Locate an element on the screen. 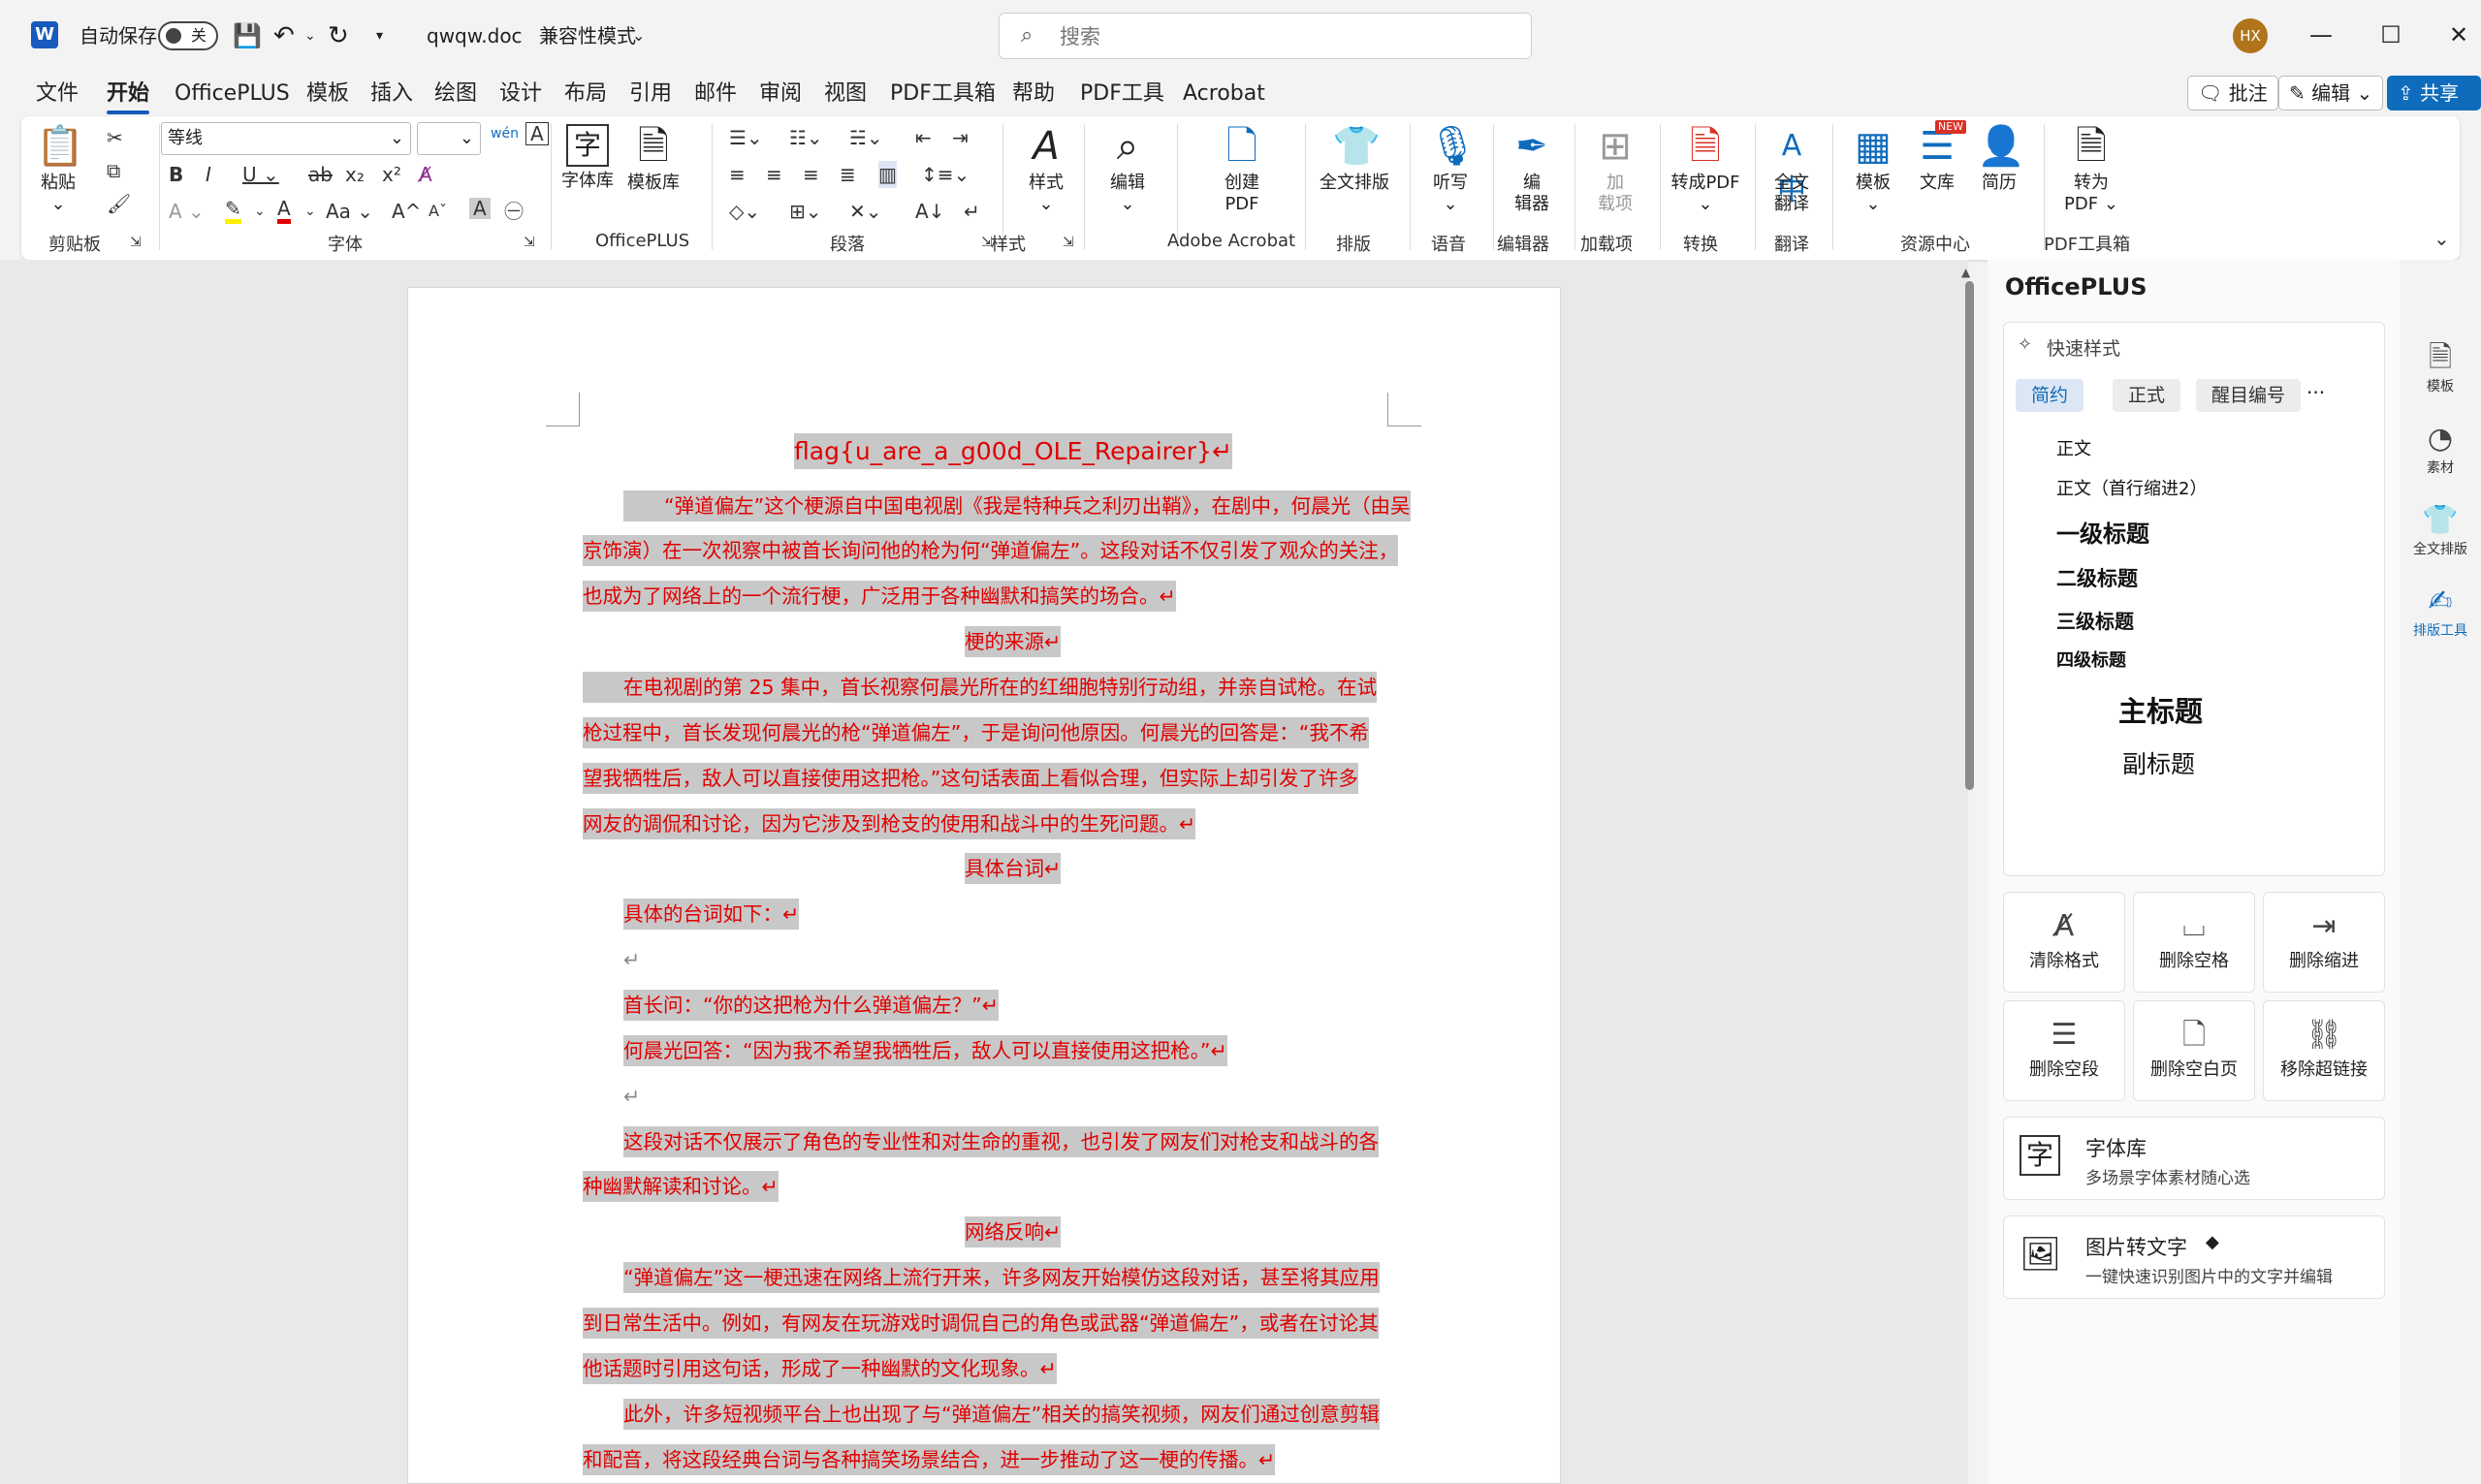 This screenshot has height=1484, width=2481. doc-line: “弹道偏左”这一梗迅速在网络上流行开来，许多网友开始模仿这段对话，甚至将其应用 is located at coordinates (1002, 1277).